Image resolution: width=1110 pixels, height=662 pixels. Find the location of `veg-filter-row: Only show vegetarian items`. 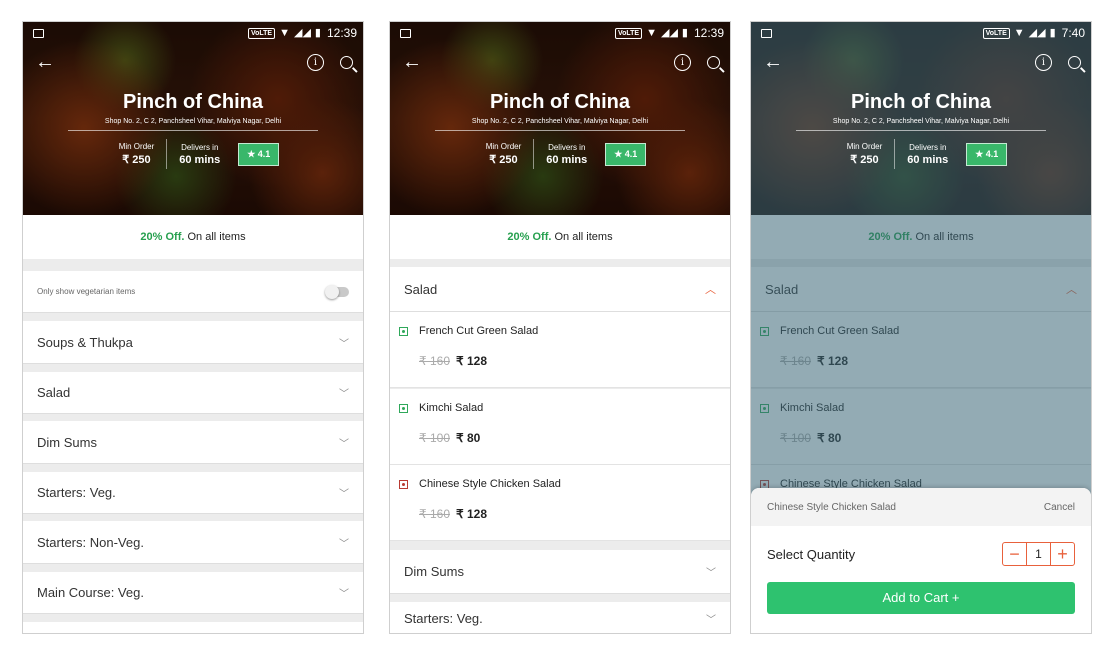

veg-filter-row: Only show vegetarian items is located at coordinates (193, 292).